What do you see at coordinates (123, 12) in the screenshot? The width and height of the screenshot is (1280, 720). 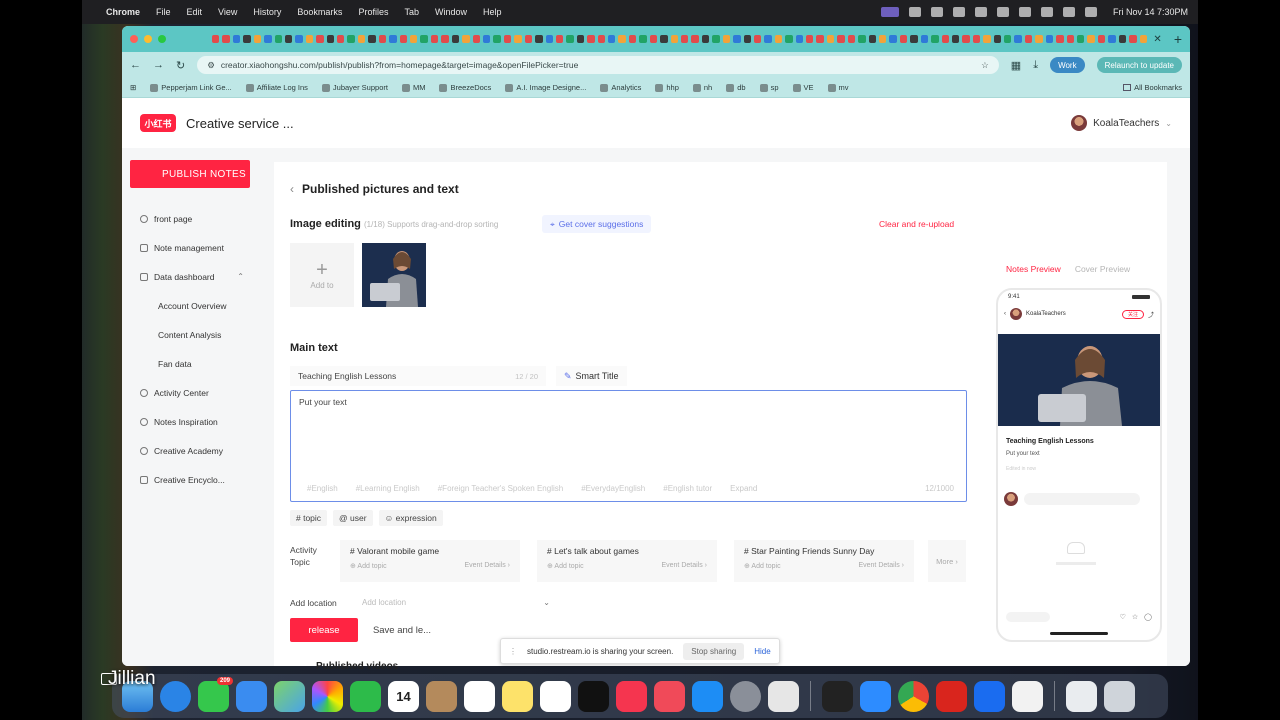 I see `menu-app-name: Chrome` at bounding box center [123, 12].